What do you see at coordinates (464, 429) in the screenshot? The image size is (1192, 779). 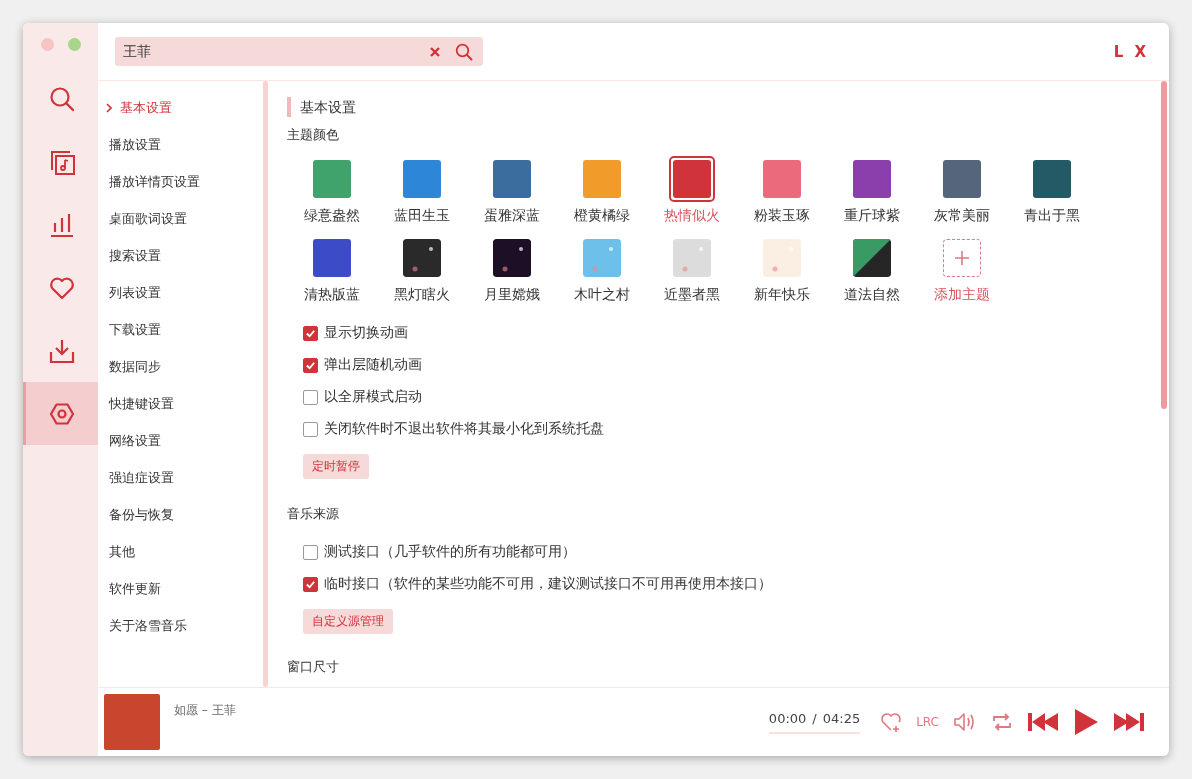 I see `checkbox-label: 关闭软件时不退出软件将其最小化到系统托盘` at bounding box center [464, 429].